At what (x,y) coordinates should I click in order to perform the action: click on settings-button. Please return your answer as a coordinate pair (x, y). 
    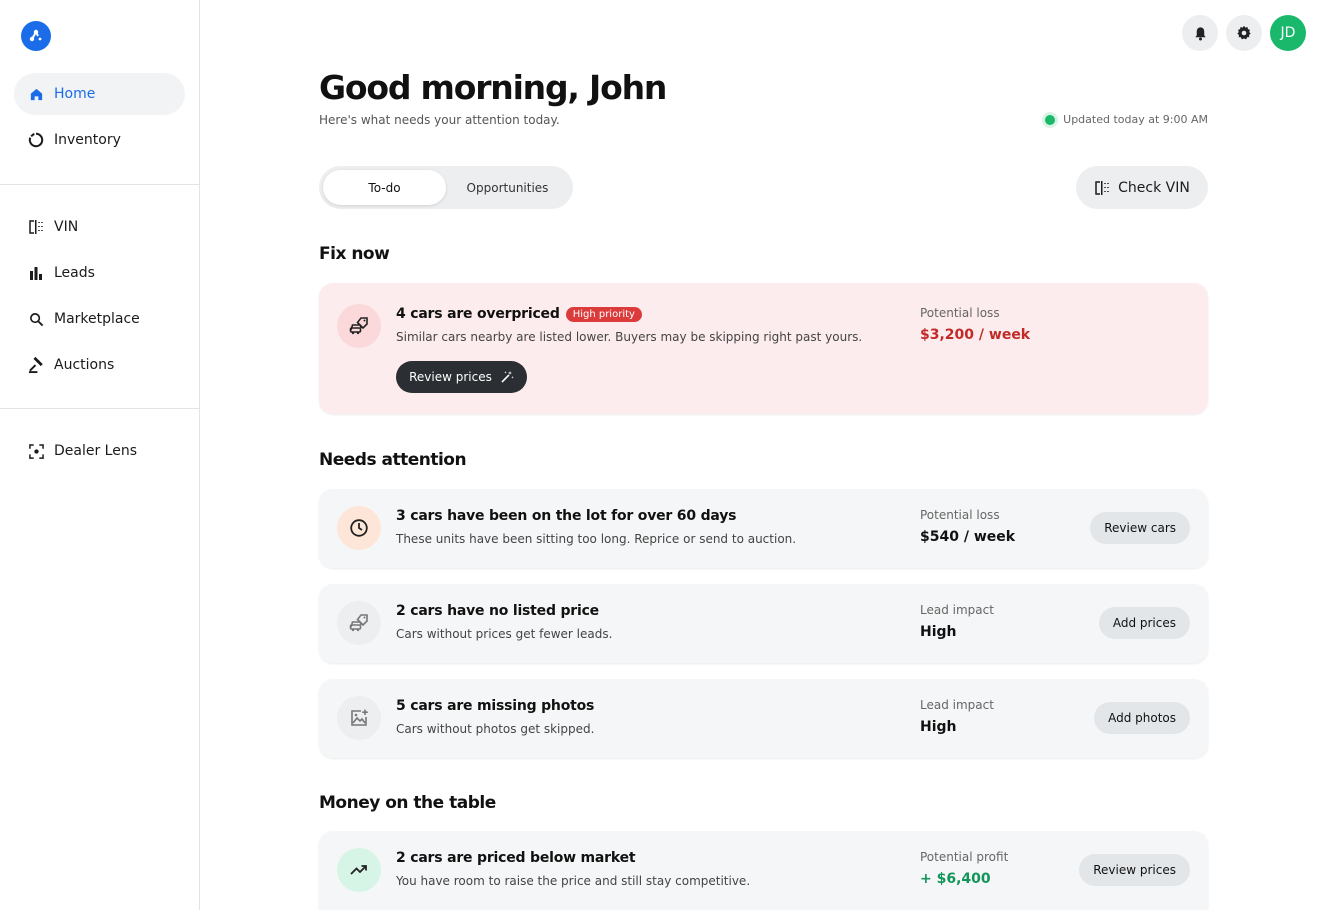
    Looking at the image, I should click on (1244, 33).